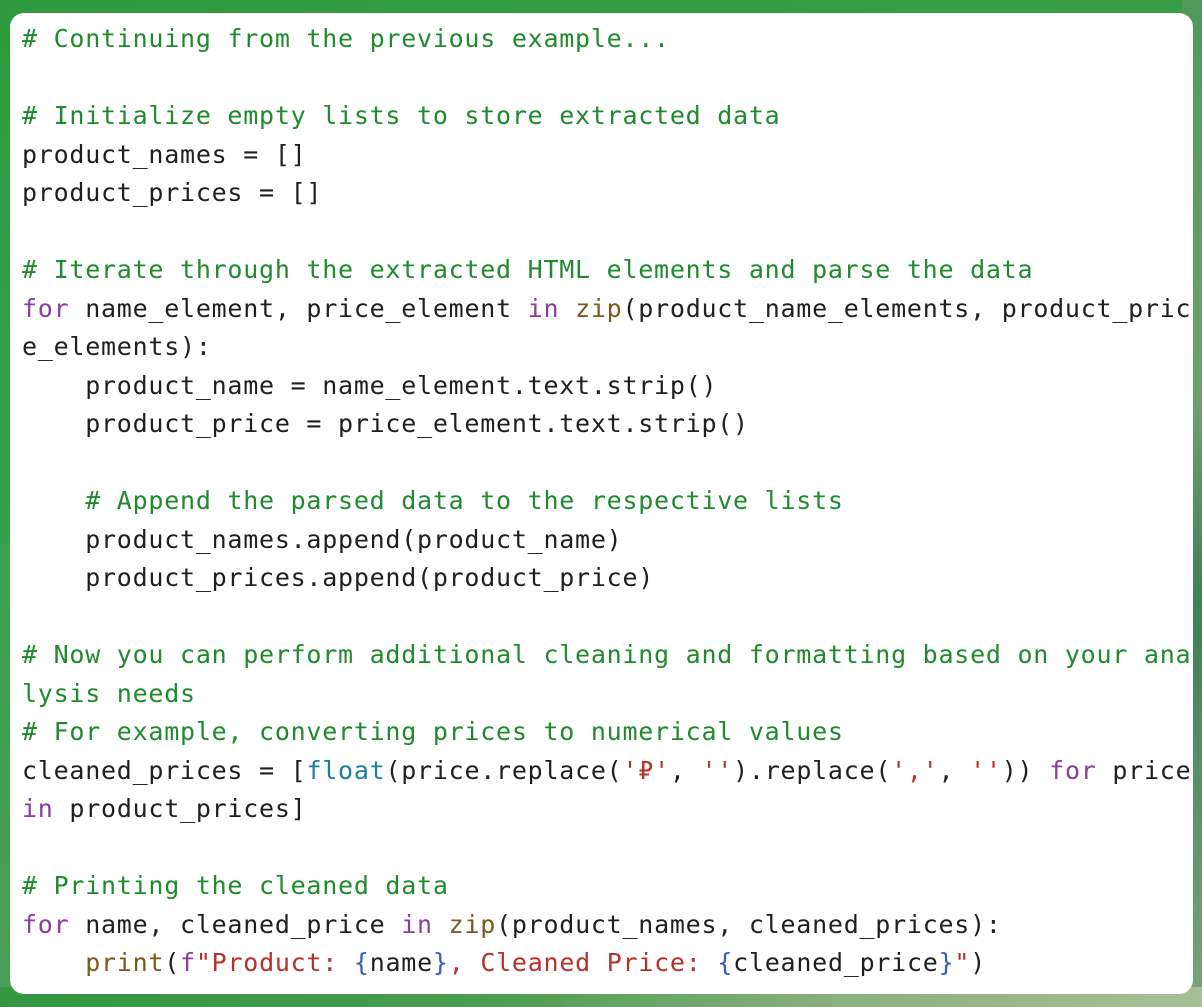  What do you see at coordinates (915, 770) in the screenshot?
I see `code-string: ','` at bounding box center [915, 770].